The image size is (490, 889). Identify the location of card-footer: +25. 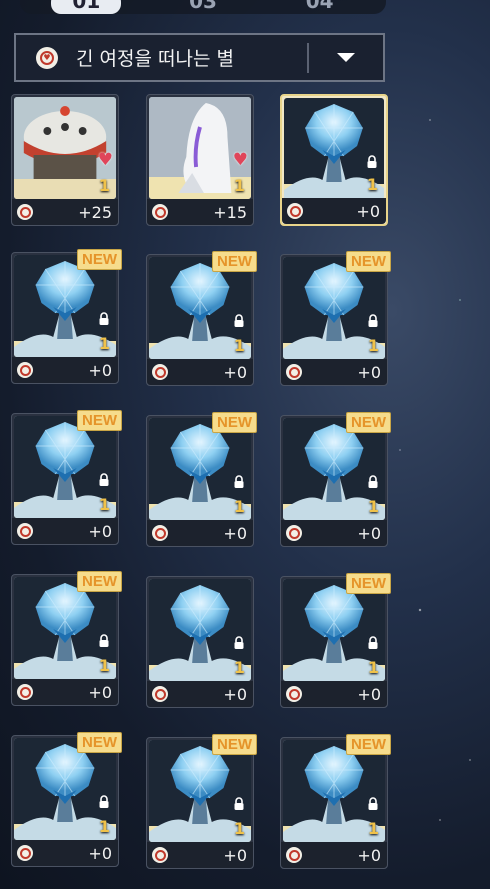
(65, 212).